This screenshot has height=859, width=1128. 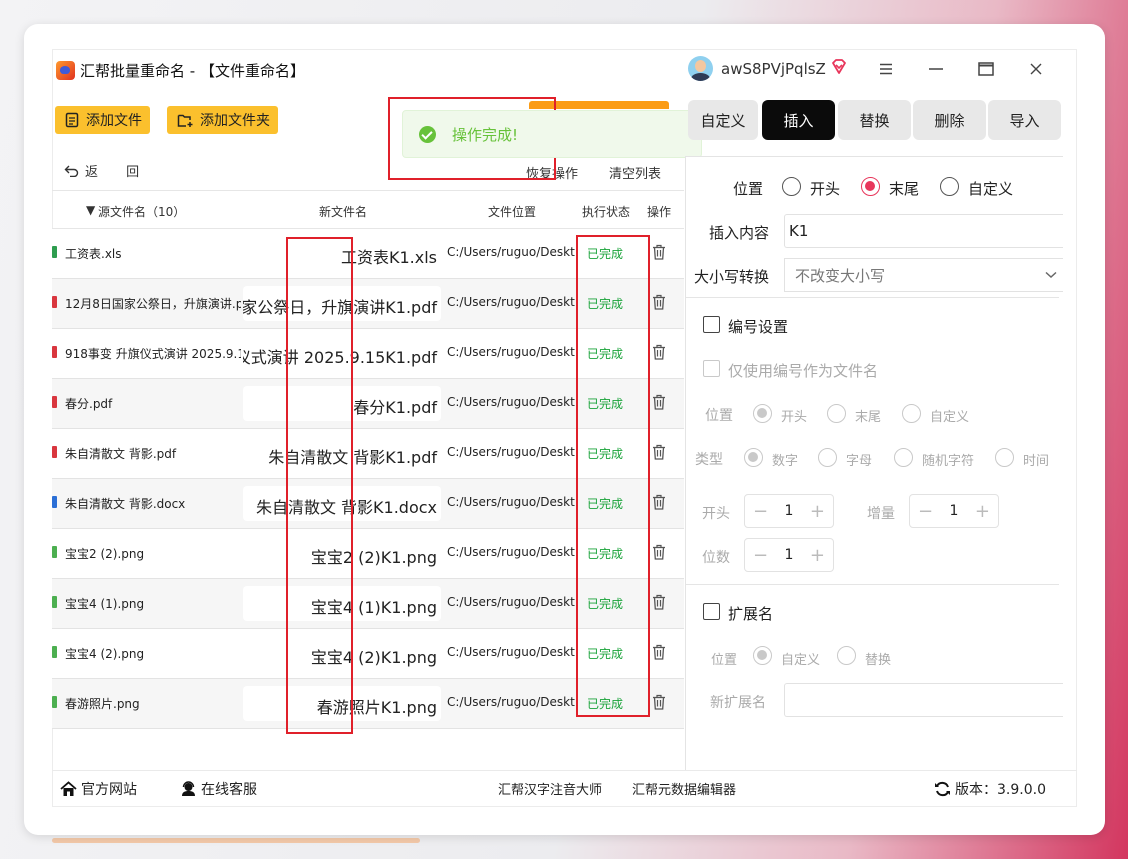 What do you see at coordinates (789, 511) in the screenshot?
I see `start-stepper: − 1 +` at bounding box center [789, 511].